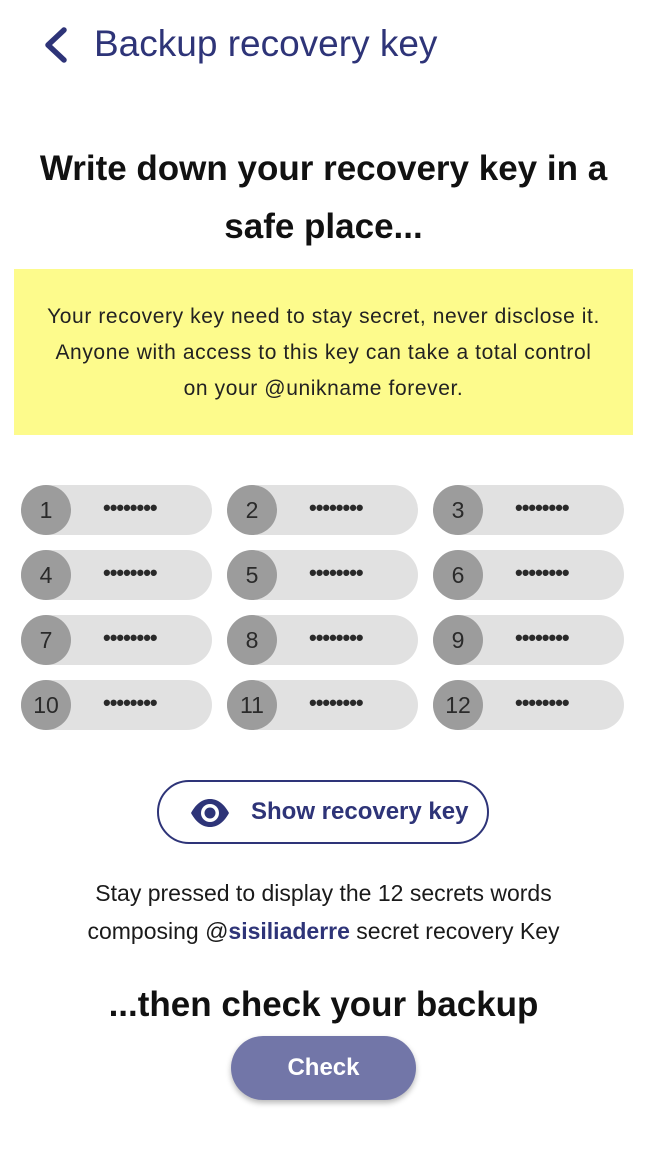  I want to click on show-recovery-key-button: Show recovery key, so click(323, 812).